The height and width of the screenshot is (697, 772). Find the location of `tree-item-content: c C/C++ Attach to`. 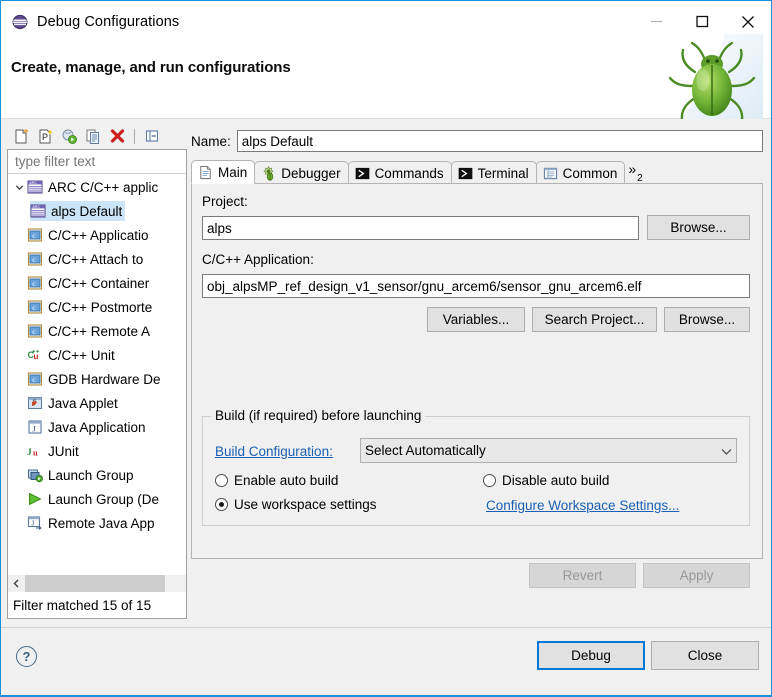

tree-item-content: c C/C++ Attach to is located at coordinates (86, 259).